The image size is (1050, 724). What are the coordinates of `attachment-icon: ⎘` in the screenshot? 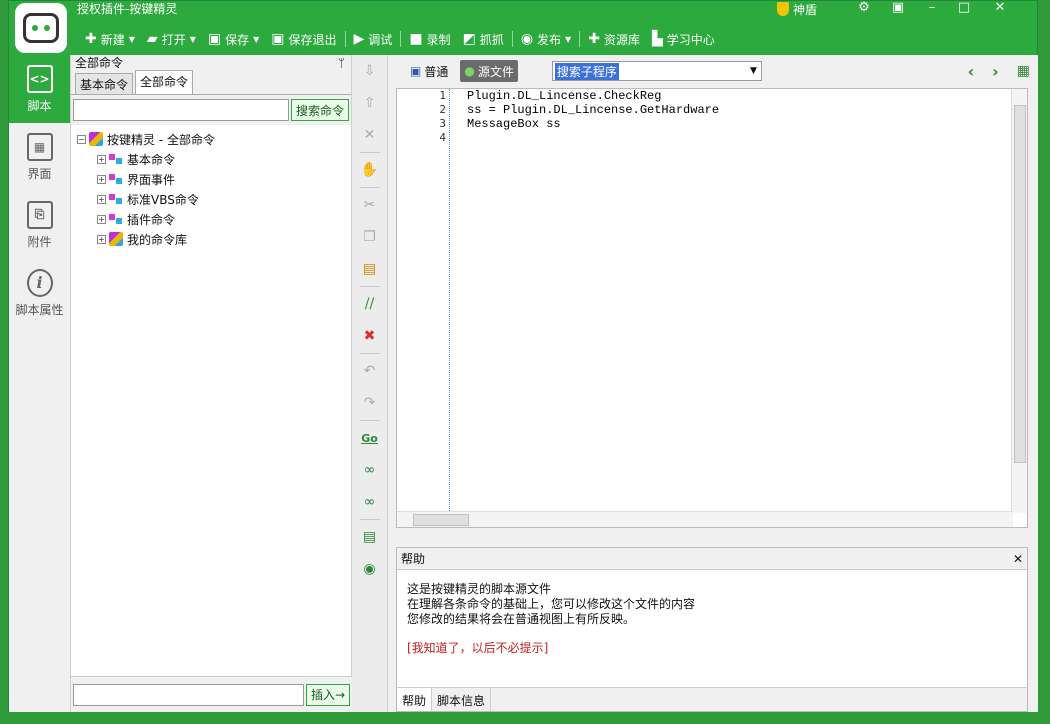 It's located at (39, 214).